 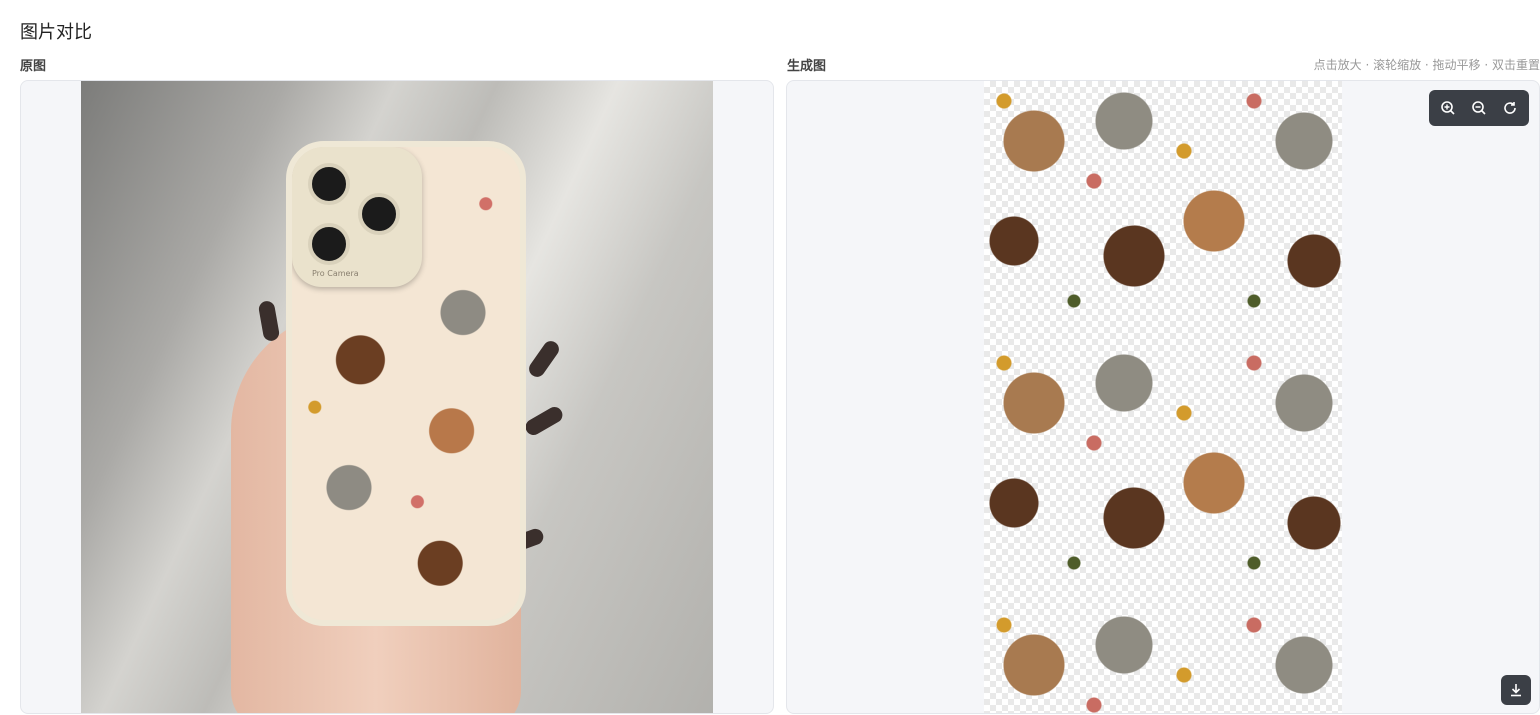 I want to click on download-icon, so click(x=1516, y=690).